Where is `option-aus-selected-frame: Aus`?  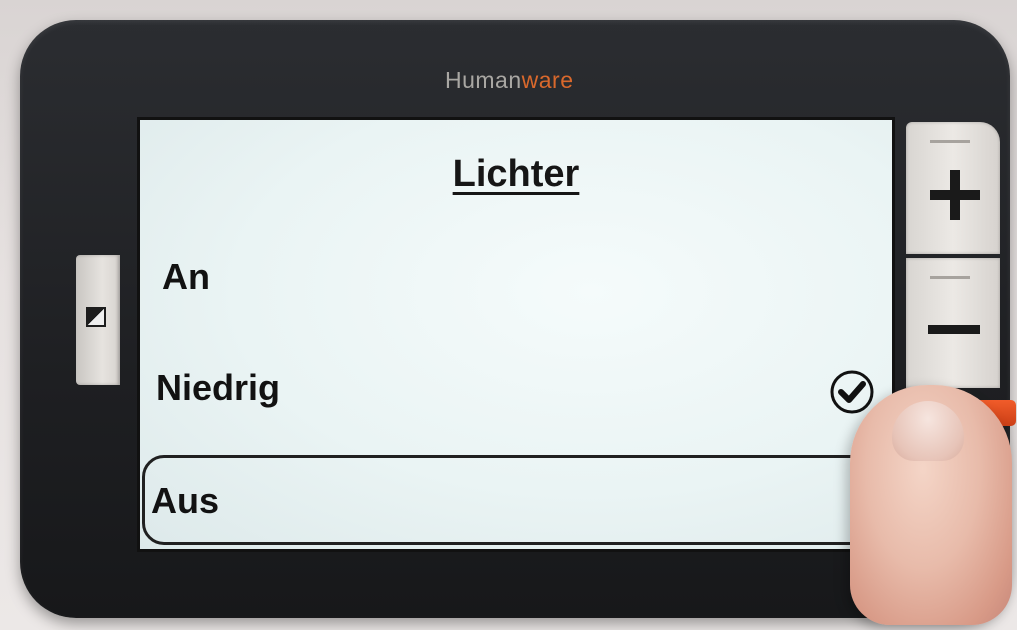 option-aus-selected-frame: Aus is located at coordinates (515, 500).